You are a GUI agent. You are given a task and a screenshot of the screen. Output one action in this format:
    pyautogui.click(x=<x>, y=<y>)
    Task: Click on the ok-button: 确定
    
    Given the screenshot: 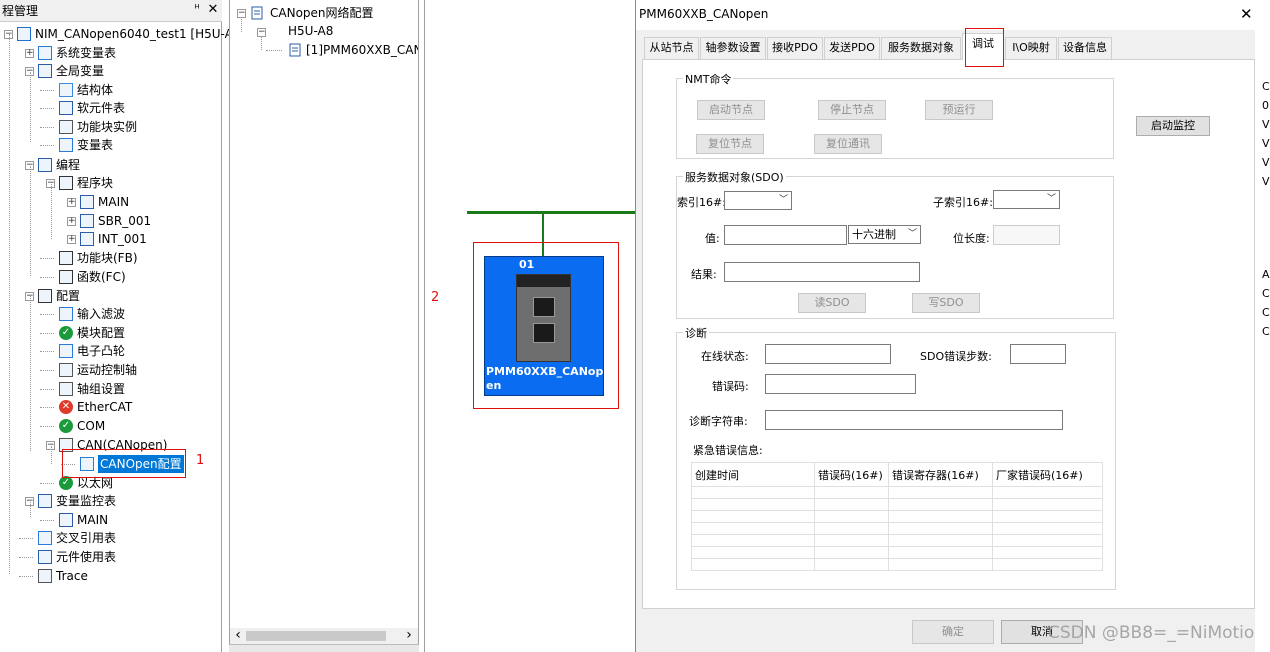 What is the action you would take?
    pyautogui.click(x=953, y=632)
    